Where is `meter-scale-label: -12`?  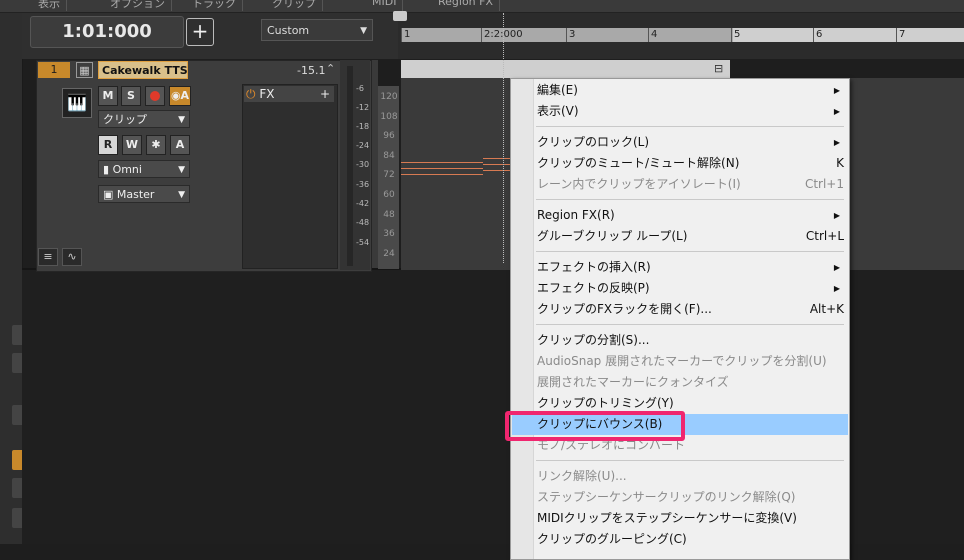 meter-scale-label: -12 is located at coordinates (363, 107).